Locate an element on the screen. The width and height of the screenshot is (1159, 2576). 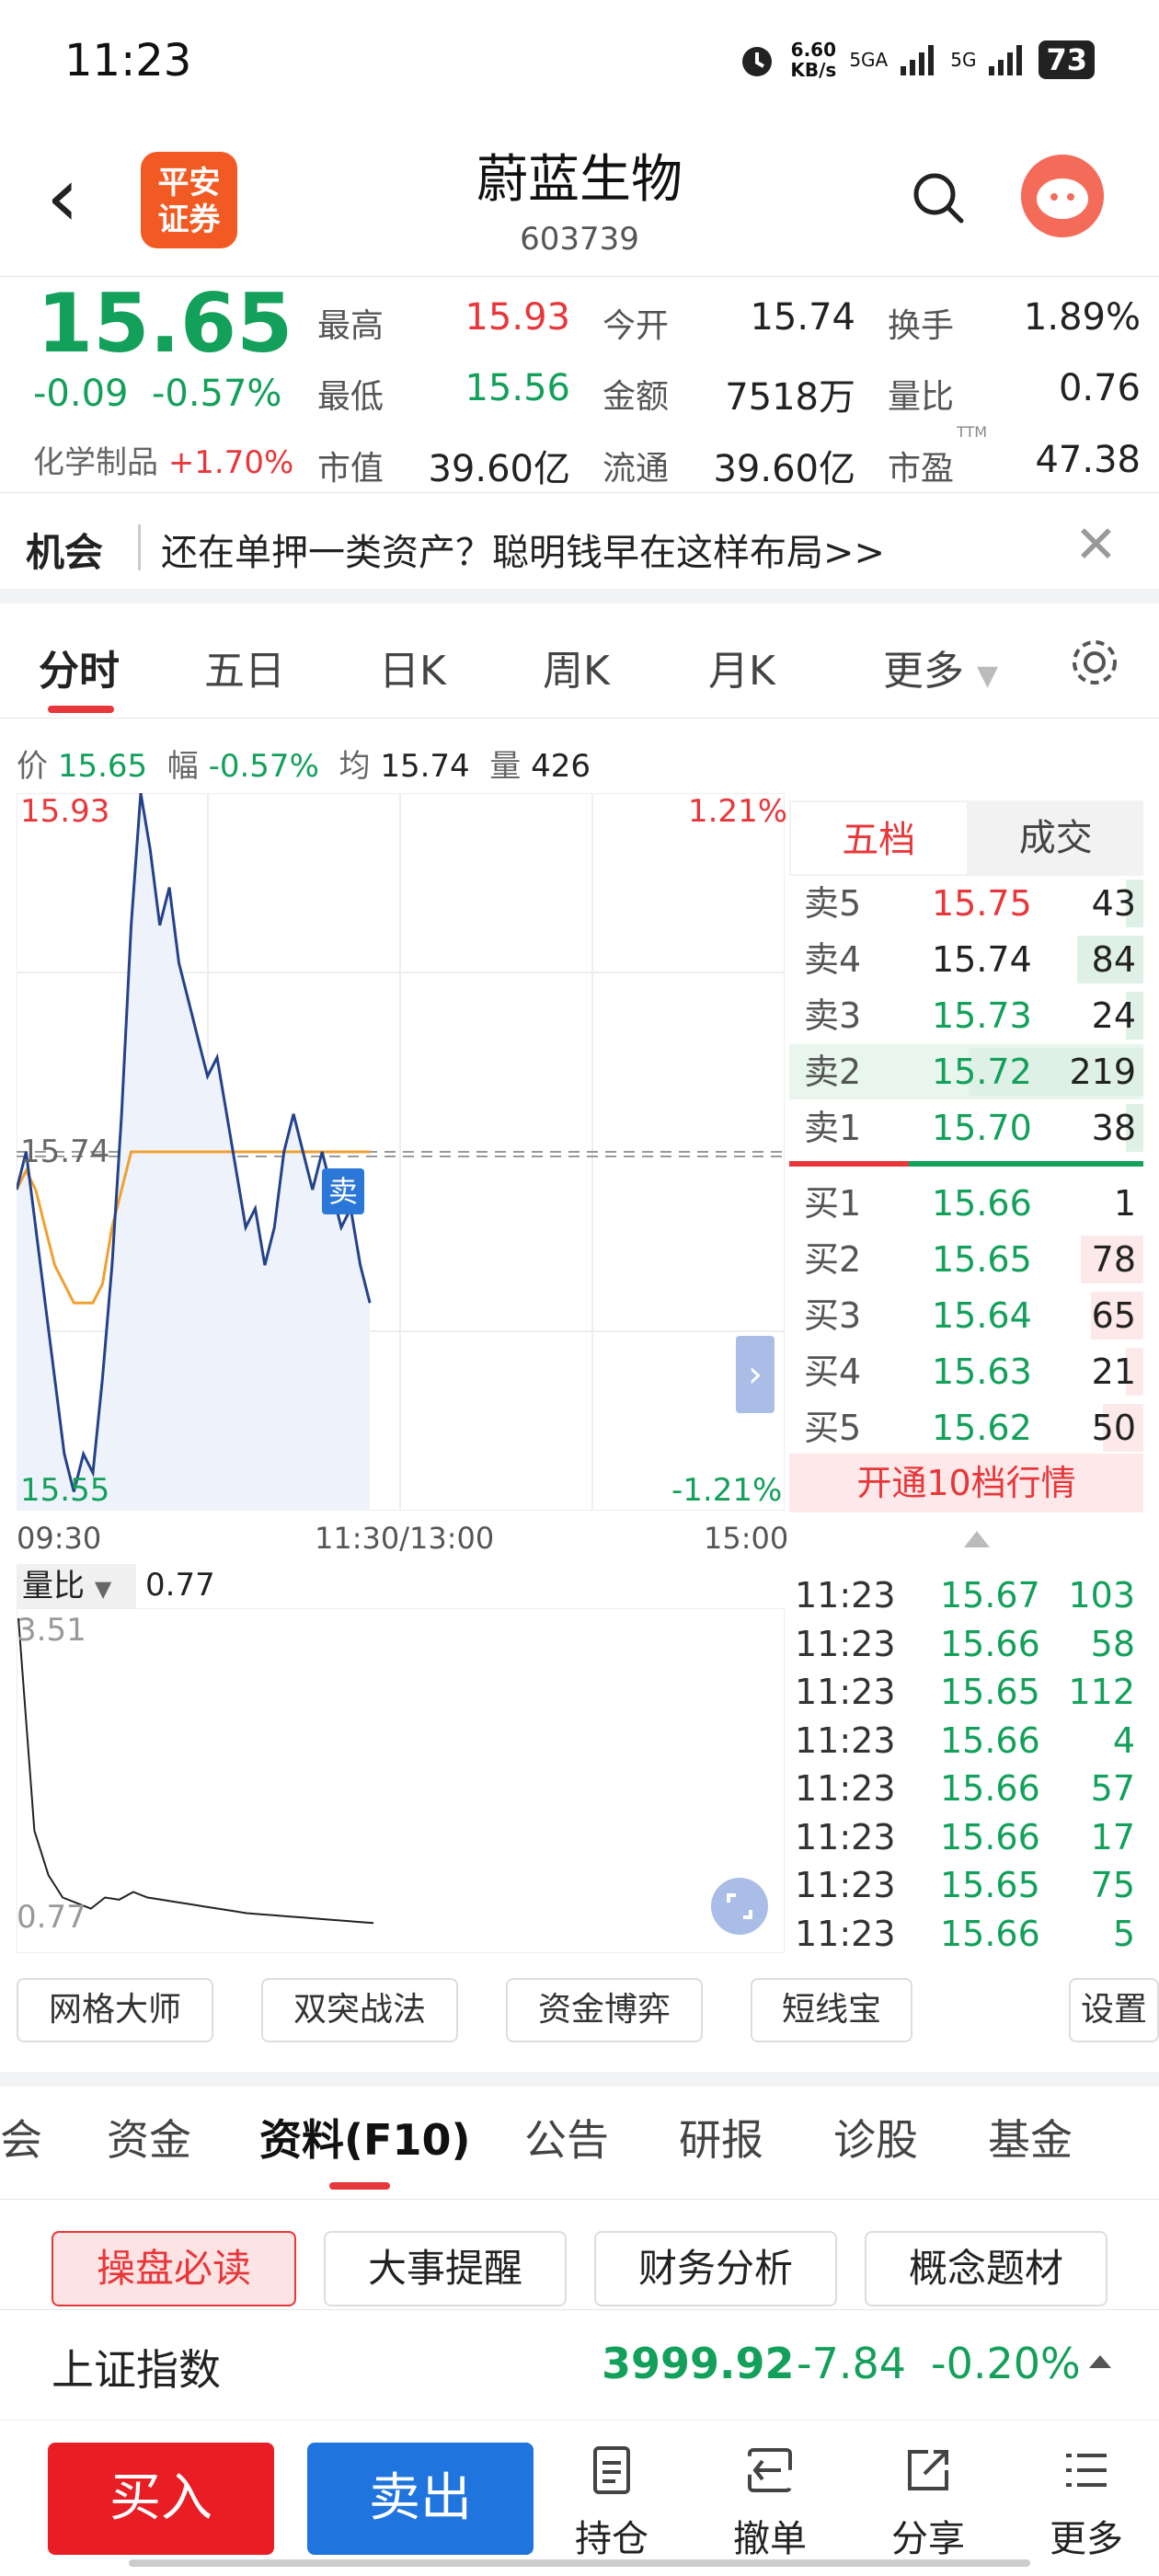
bid-price: 15.64 is located at coordinates (982, 1315).